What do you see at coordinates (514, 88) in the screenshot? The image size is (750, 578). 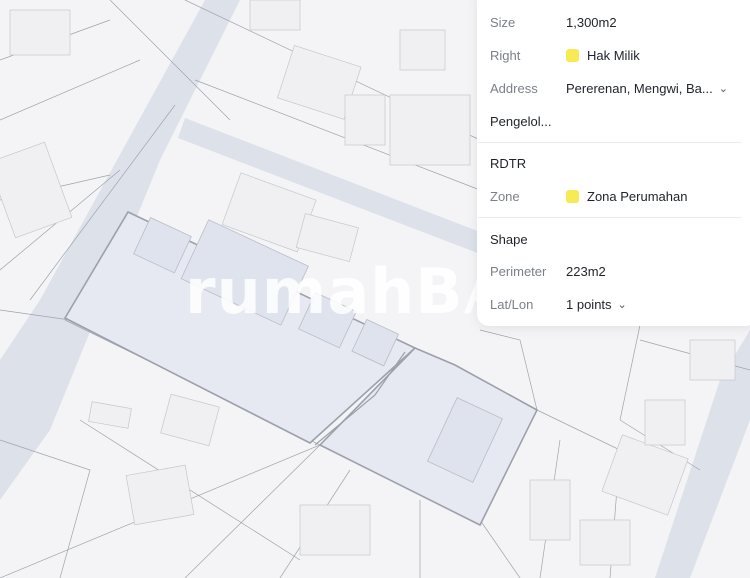 I see `address-label: Address` at bounding box center [514, 88].